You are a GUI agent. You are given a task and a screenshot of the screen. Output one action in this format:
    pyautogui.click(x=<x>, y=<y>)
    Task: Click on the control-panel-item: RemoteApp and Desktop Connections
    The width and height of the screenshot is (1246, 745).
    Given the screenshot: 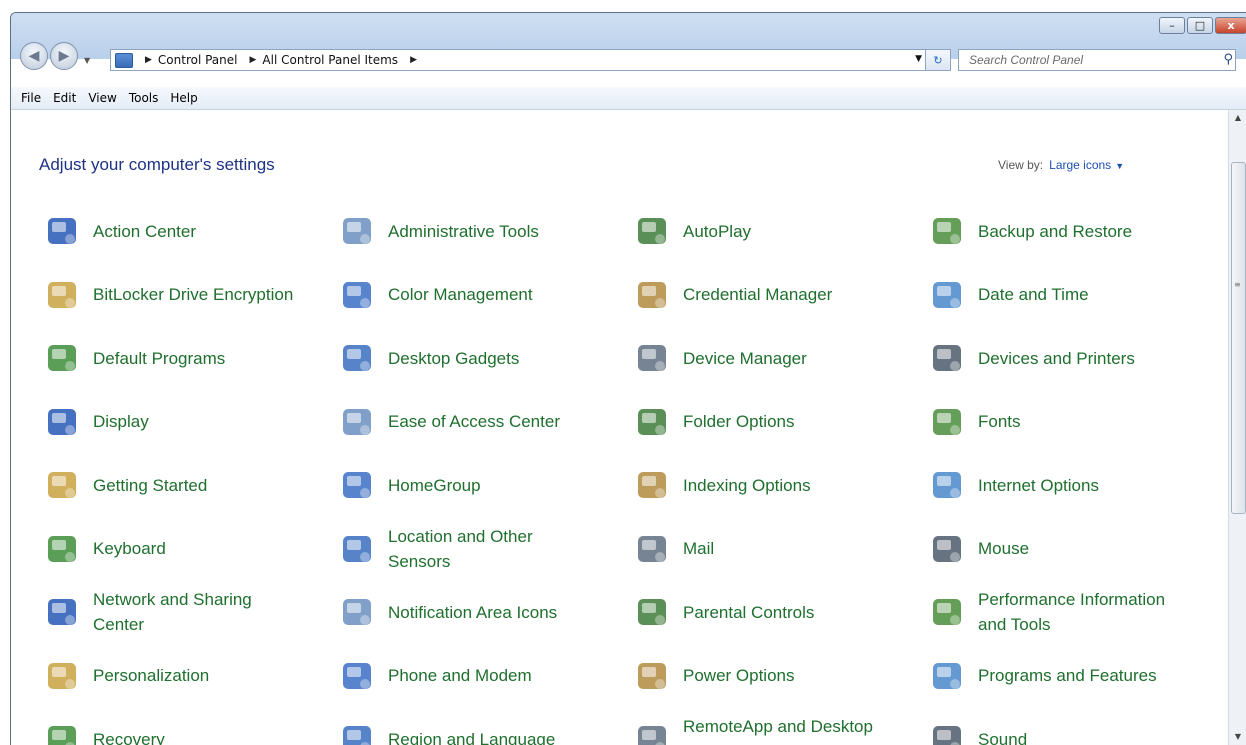 What is the action you would take?
    pyautogui.click(x=762, y=728)
    